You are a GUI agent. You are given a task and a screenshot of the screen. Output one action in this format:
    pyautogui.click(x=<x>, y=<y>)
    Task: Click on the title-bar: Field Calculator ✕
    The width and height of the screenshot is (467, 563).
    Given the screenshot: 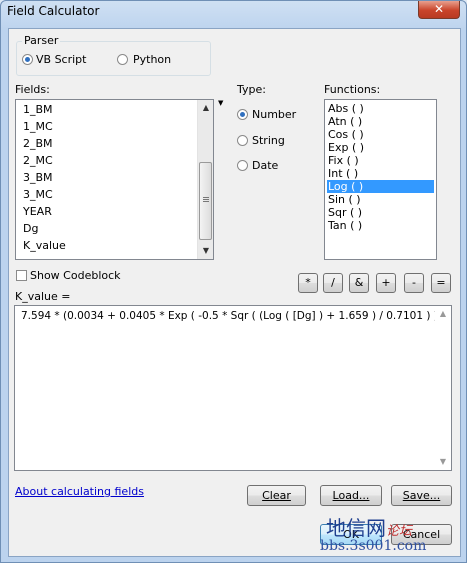 What is the action you would take?
    pyautogui.click(x=233, y=13)
    